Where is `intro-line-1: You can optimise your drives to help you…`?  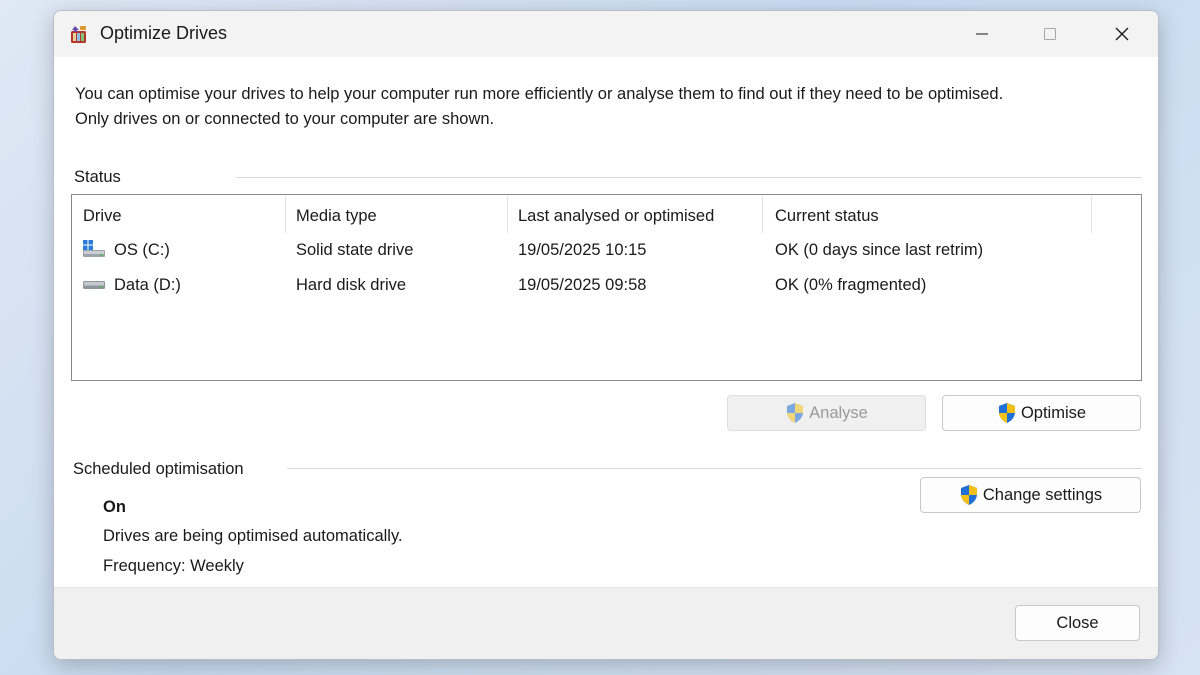 intro-line-1: You can optimise your drives to help you… is located at coordinates (539, 94).